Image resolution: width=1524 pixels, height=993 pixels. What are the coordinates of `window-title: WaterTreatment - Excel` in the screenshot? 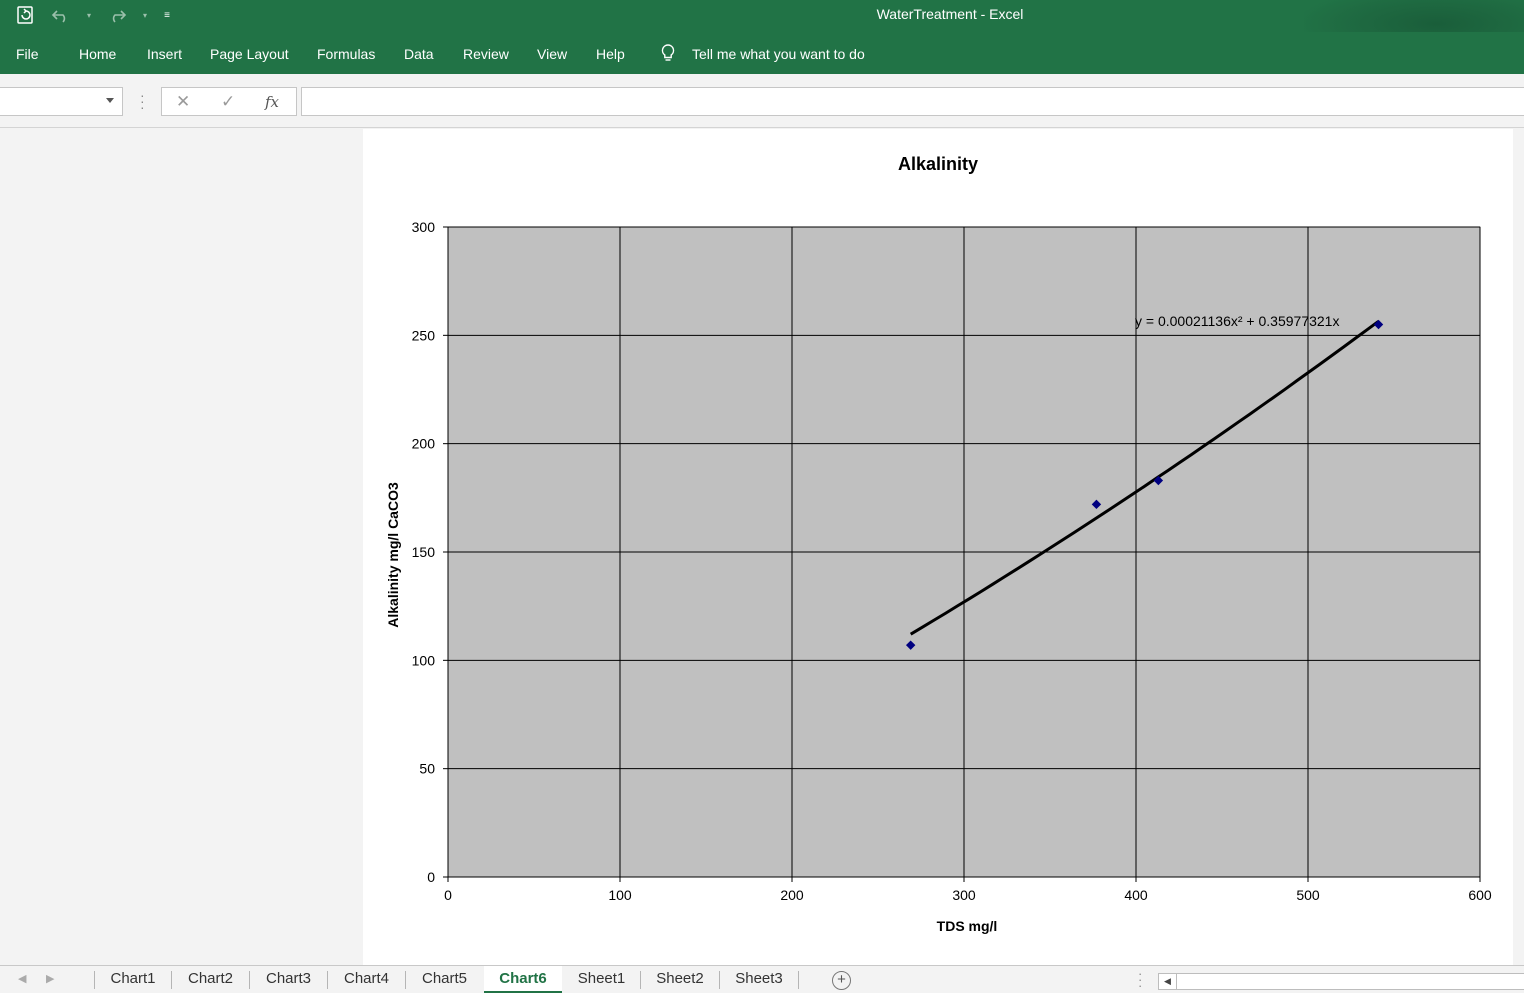 It's located at (950, 14).